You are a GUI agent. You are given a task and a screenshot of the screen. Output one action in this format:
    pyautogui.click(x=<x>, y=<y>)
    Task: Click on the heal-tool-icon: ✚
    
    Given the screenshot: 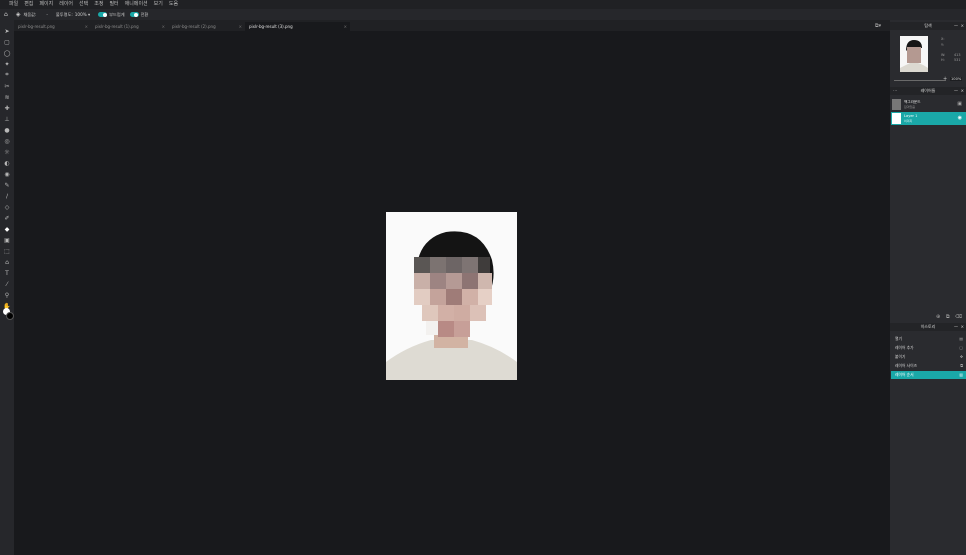 What is the action you would take?
    pyautogui.click(x=7, y=108)
    